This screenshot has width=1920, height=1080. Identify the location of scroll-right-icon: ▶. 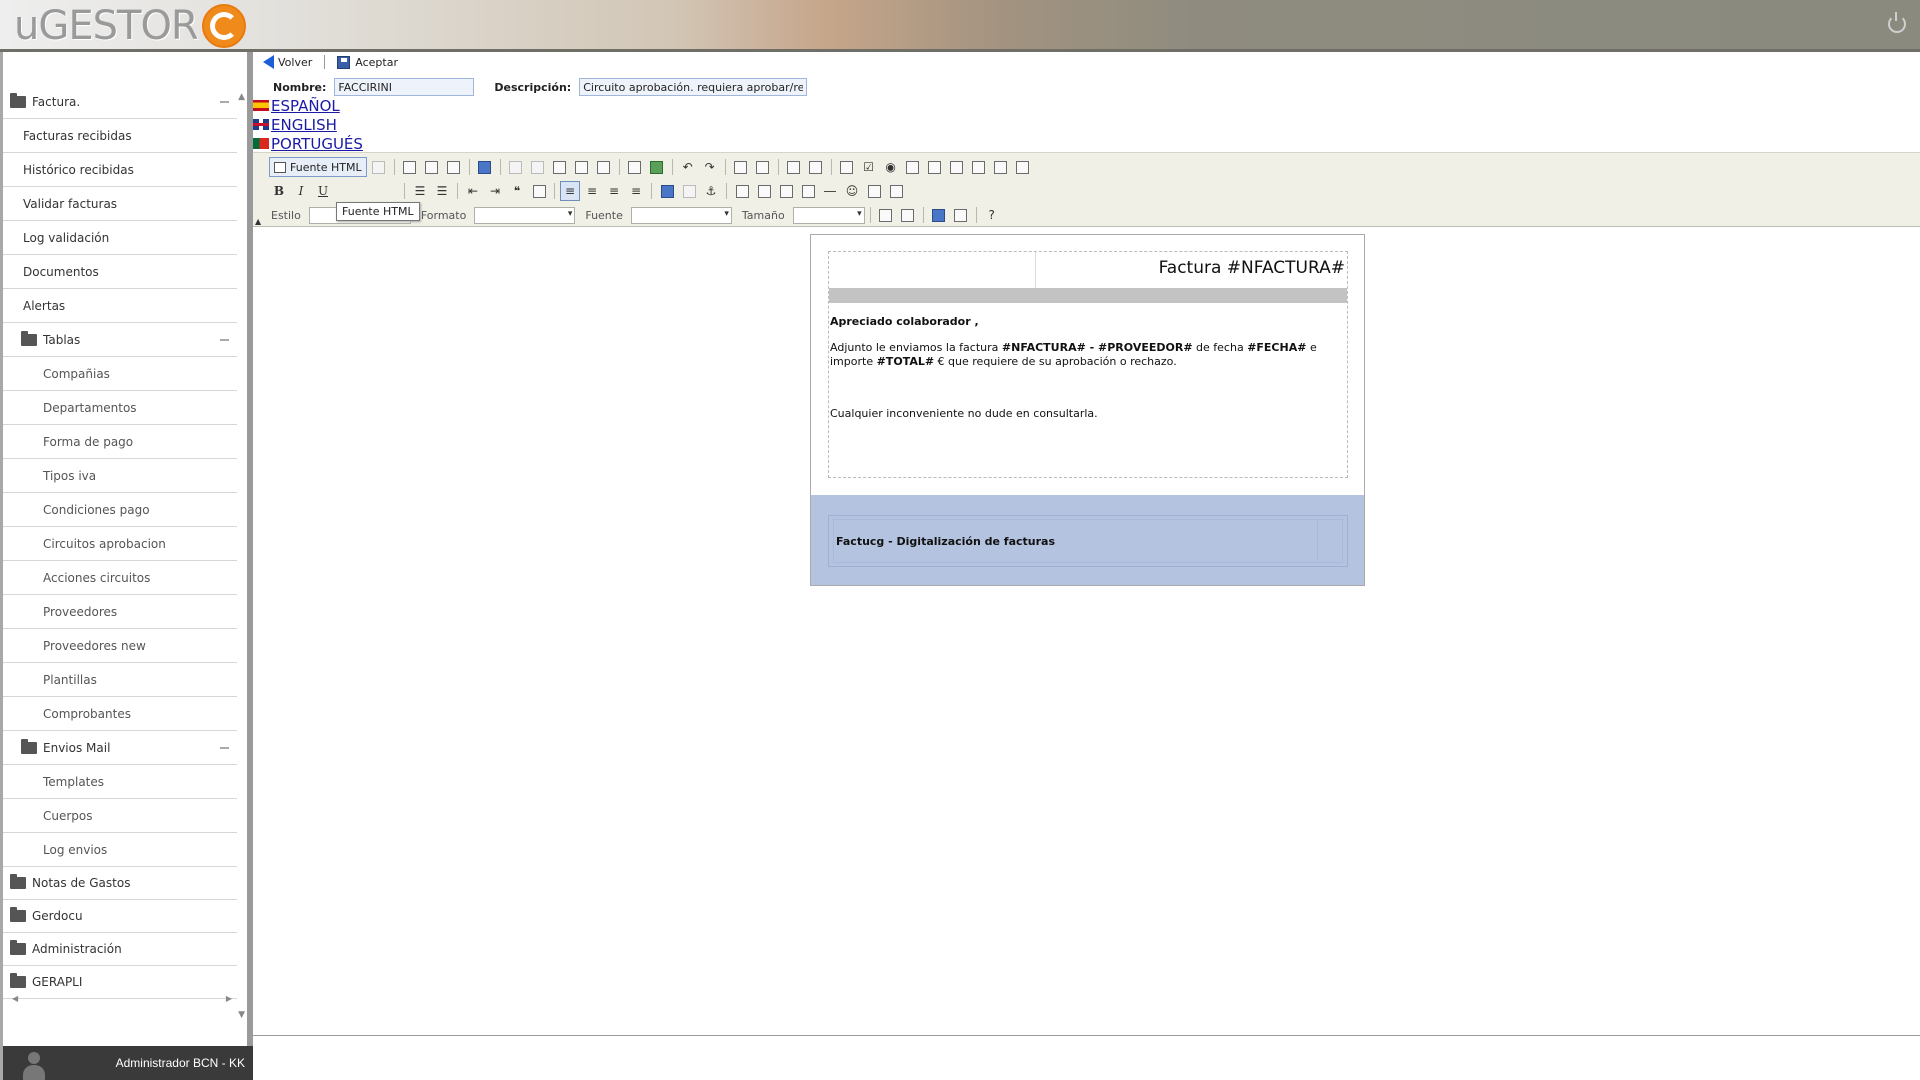
(229, 998).